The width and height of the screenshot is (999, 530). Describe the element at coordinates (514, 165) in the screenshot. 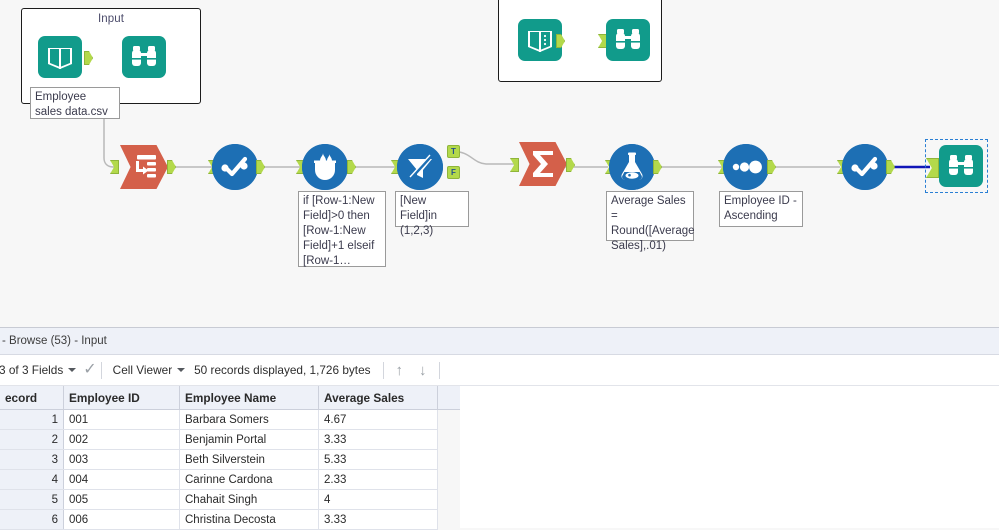

I see `summarize-in-anchor` at that location.